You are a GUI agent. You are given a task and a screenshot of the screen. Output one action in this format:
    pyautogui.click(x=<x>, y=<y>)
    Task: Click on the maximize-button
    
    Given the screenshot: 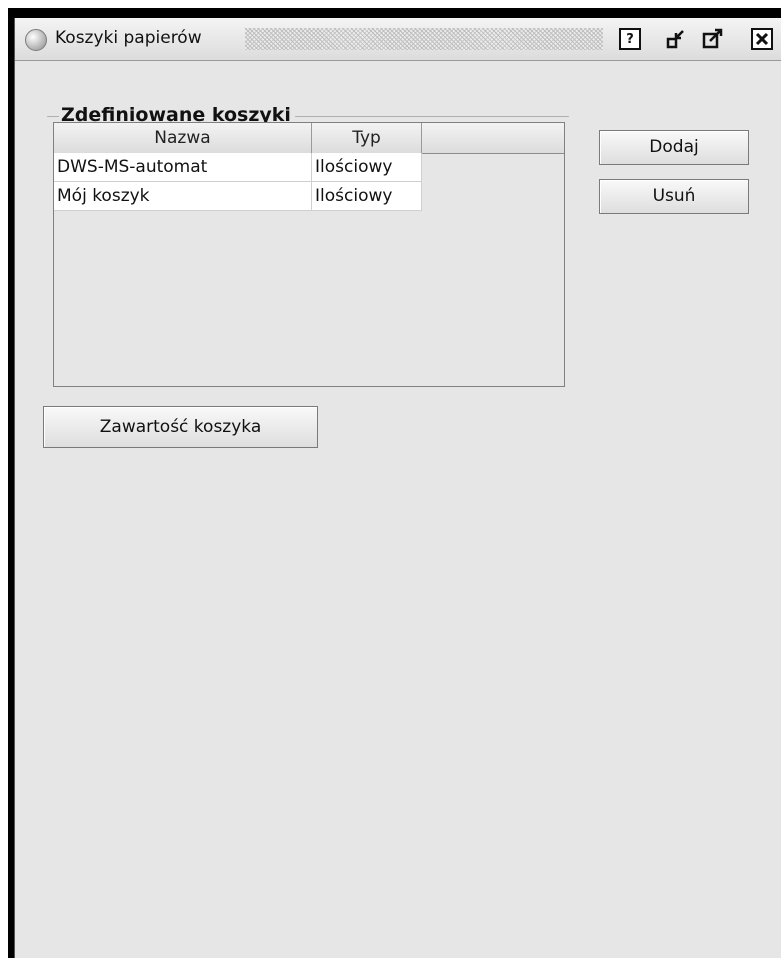 What is the action you would take?
    pyautogui.click(x=713, y=39)
    